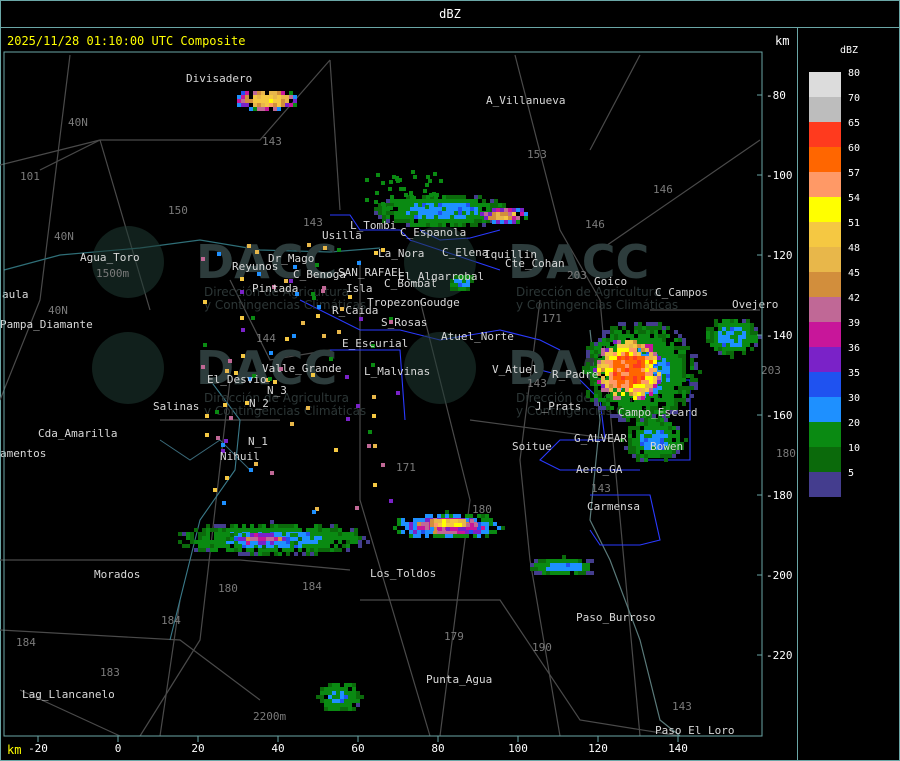 The height and width of the screenshot is (761, 900). I want to click on place-salinas: Salinas, so click(176, 406).